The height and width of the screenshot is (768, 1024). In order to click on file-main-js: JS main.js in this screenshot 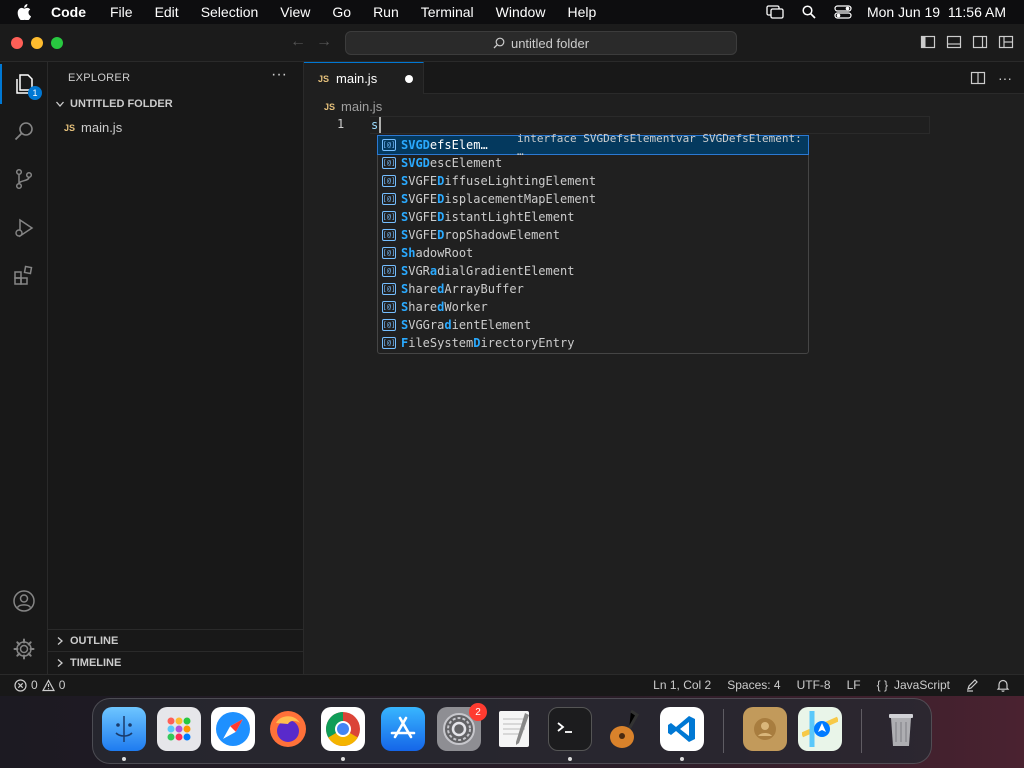, I will do `click(93, 127)`.